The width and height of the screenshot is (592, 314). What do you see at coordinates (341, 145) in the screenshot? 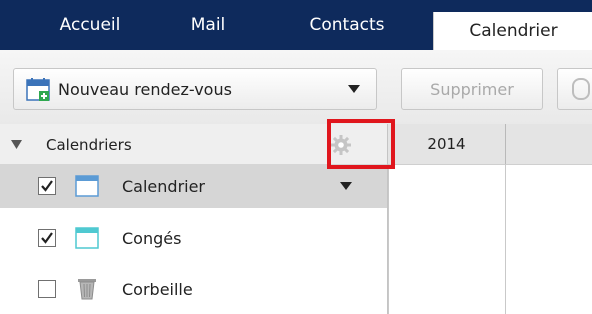
I see `gear-icon` at bounding box center [341, 145].